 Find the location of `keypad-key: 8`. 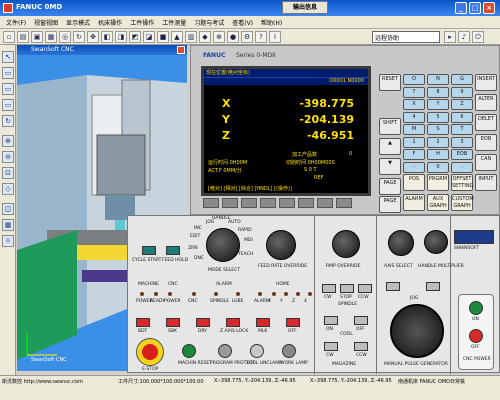

keypad-key: 8 is located at coordinates (438, 92).